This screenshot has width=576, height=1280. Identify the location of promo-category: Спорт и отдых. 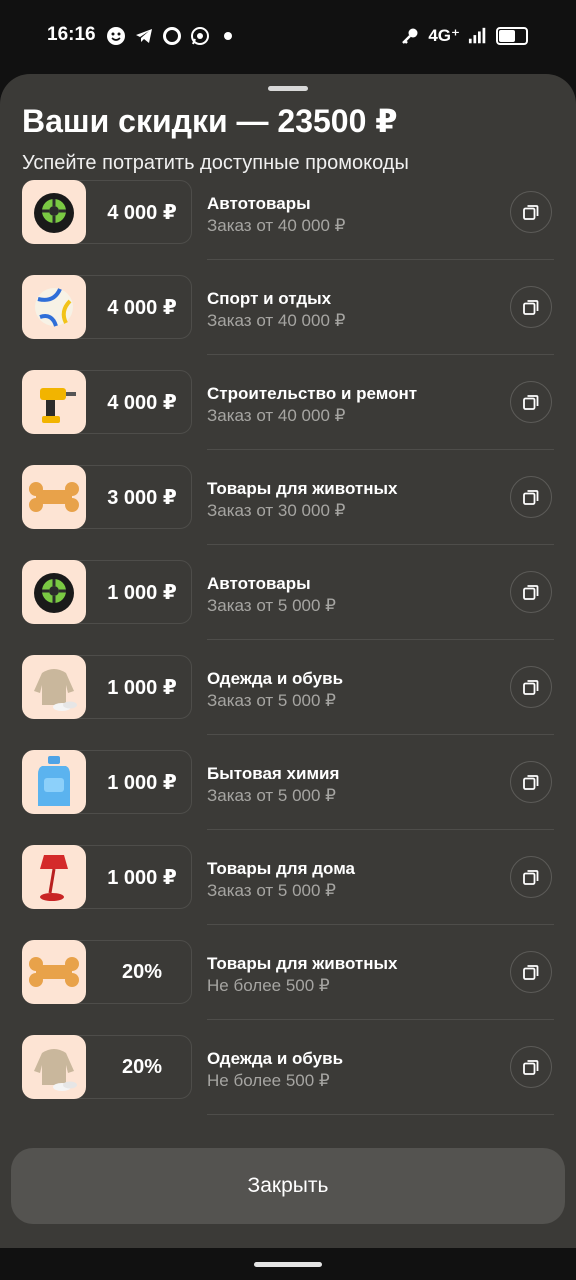
(269, 298).